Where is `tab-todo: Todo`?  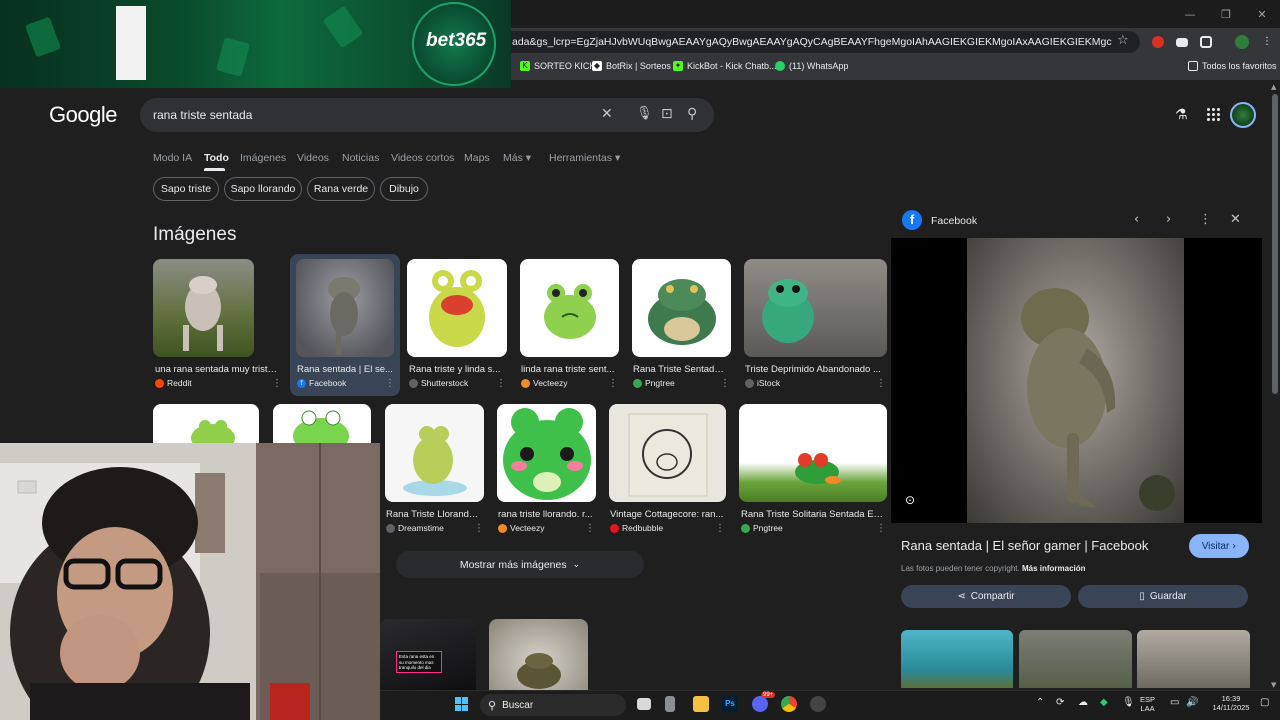
tab-todo: Todo is located at coordinates (216, 158).